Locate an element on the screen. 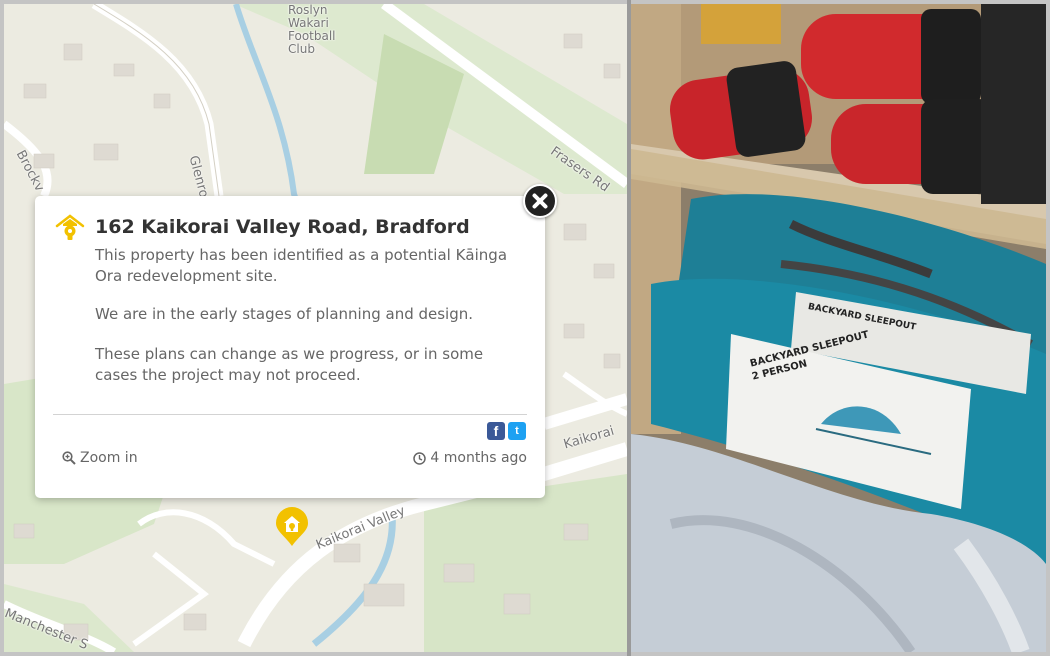 The width and height of the screenshot is (1050, 656). map-label-club: Roslyn Wakari Football Club is located at coordinates (312, 30).